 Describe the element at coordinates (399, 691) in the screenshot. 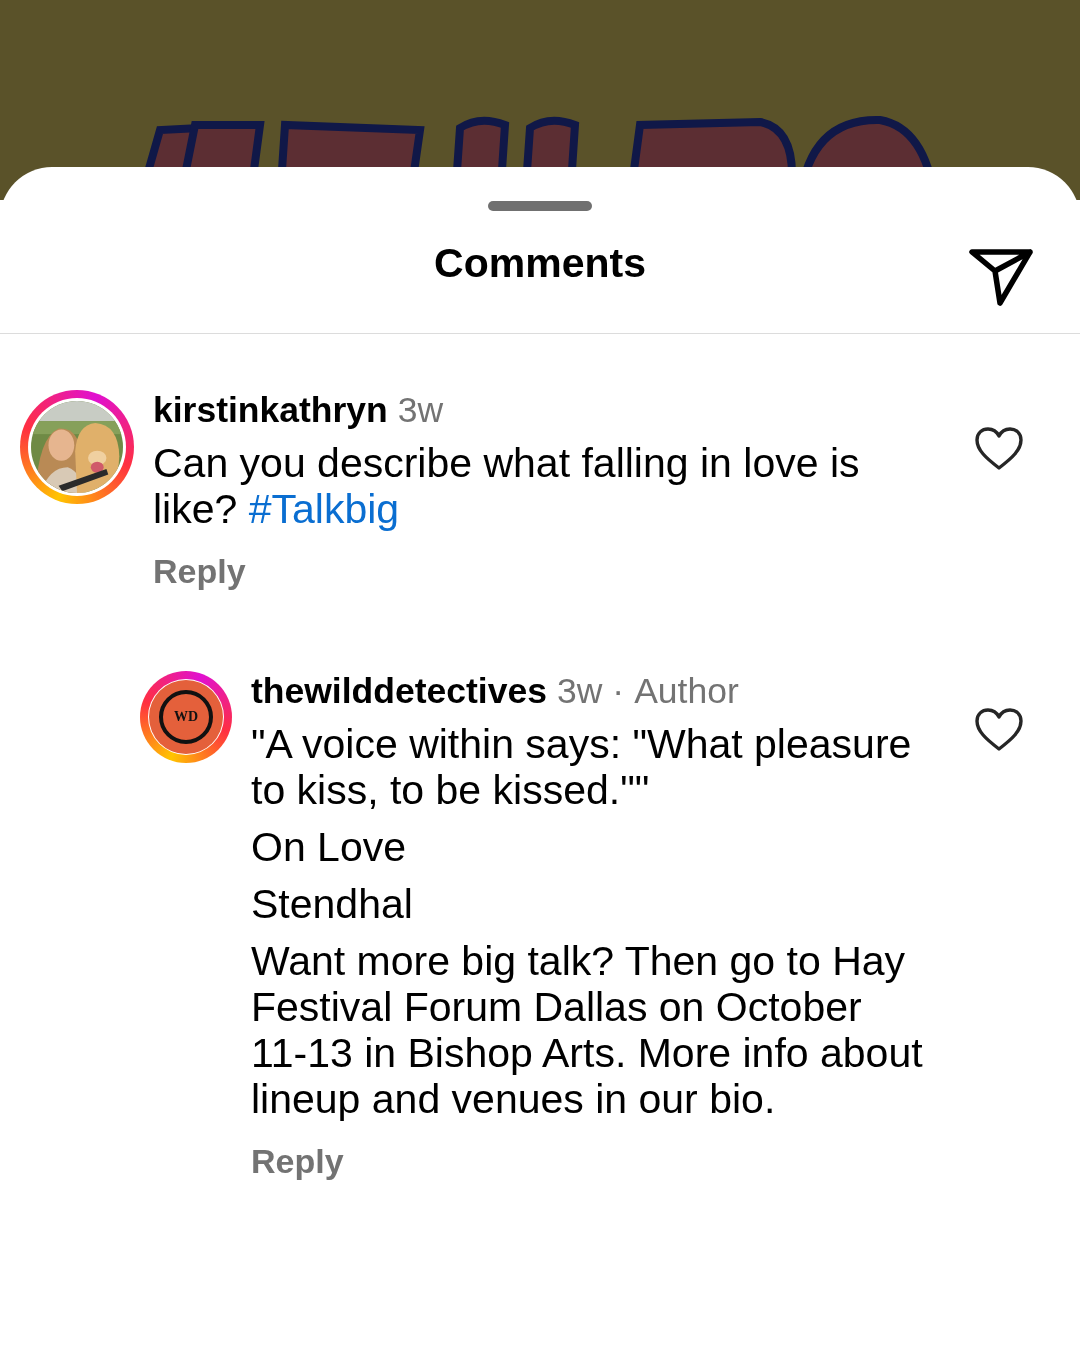

I see `username: thewilddetectives` at that location.